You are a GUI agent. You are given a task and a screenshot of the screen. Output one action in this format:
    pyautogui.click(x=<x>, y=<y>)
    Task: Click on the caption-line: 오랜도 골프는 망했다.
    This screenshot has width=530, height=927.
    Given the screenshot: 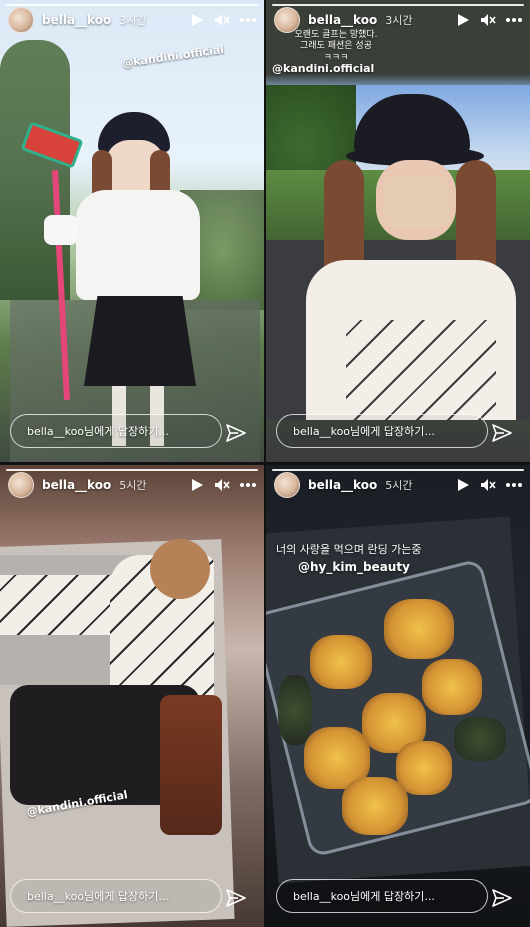 What is the action you would take?
    pyautogui.click(x=336, y=35)
    